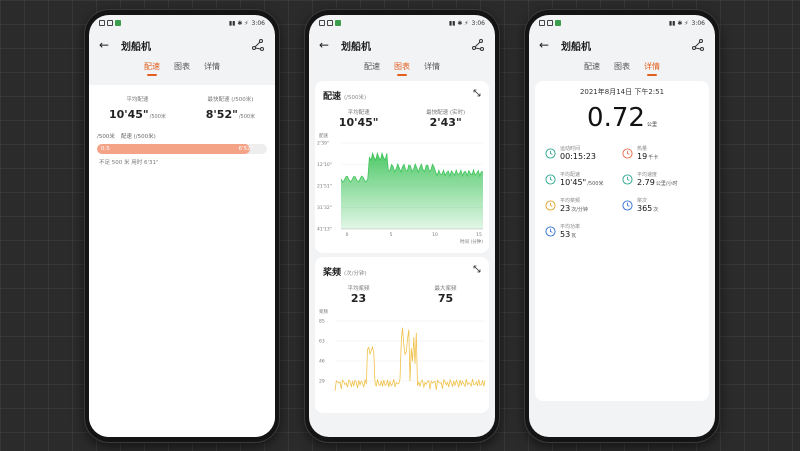 The height and width of the screenshot is (451, 800). I want to click on pace-section-header: /500米 配速 (/500米), so click(182, 136).